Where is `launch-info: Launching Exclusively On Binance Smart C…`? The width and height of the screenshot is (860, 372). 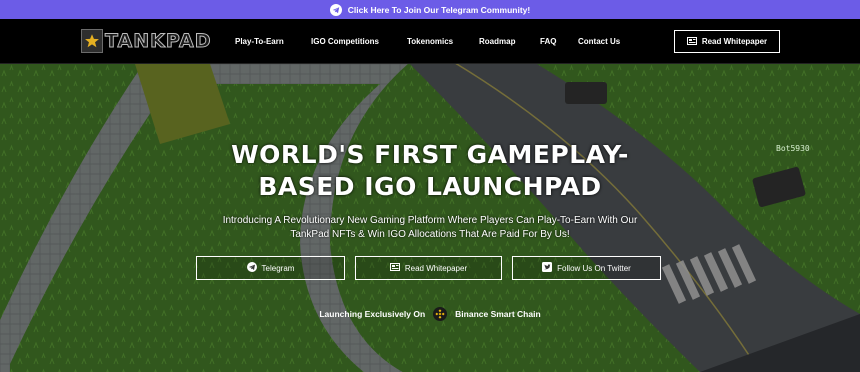
launch-info: Launching Exclusively On Binance Smart C… is located at coordinates (430, 314).